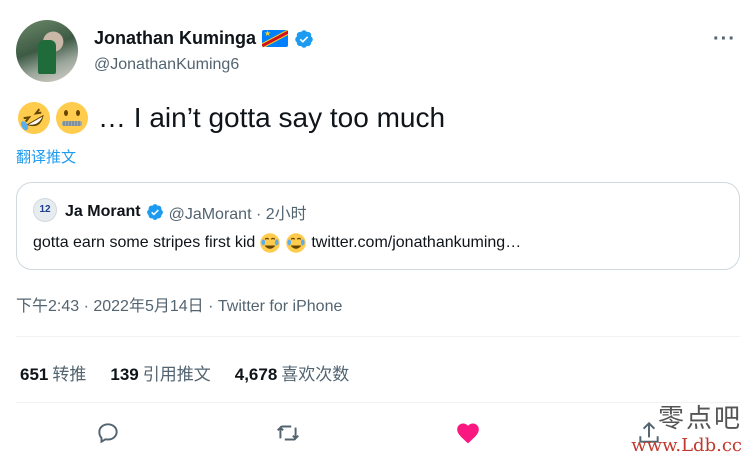 The width and height of the screenshot is (750, 455). I want to click on tweet-stats: 651 转推 139 引用推文 4,678 喜欢次数, so click(184, 372).